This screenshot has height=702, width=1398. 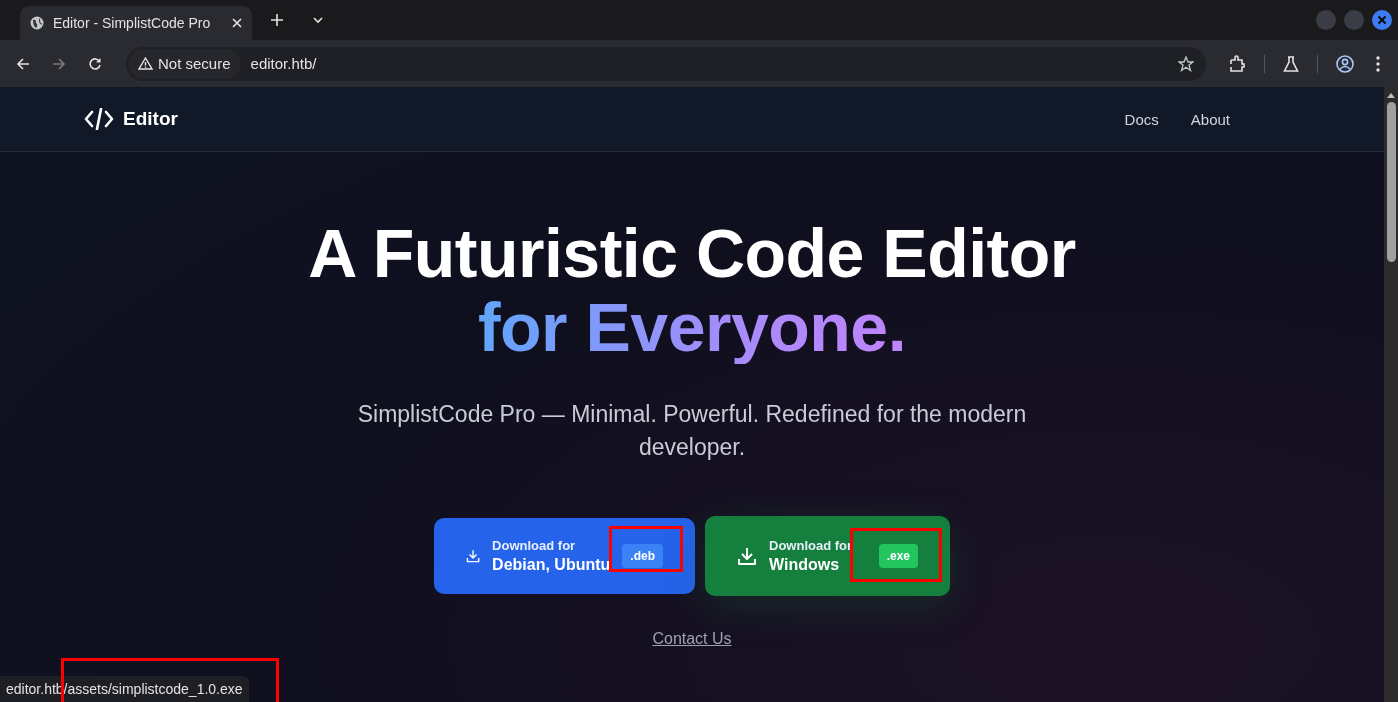 I want to click on file-type-badge: .deb, so click(x=642, y=556).